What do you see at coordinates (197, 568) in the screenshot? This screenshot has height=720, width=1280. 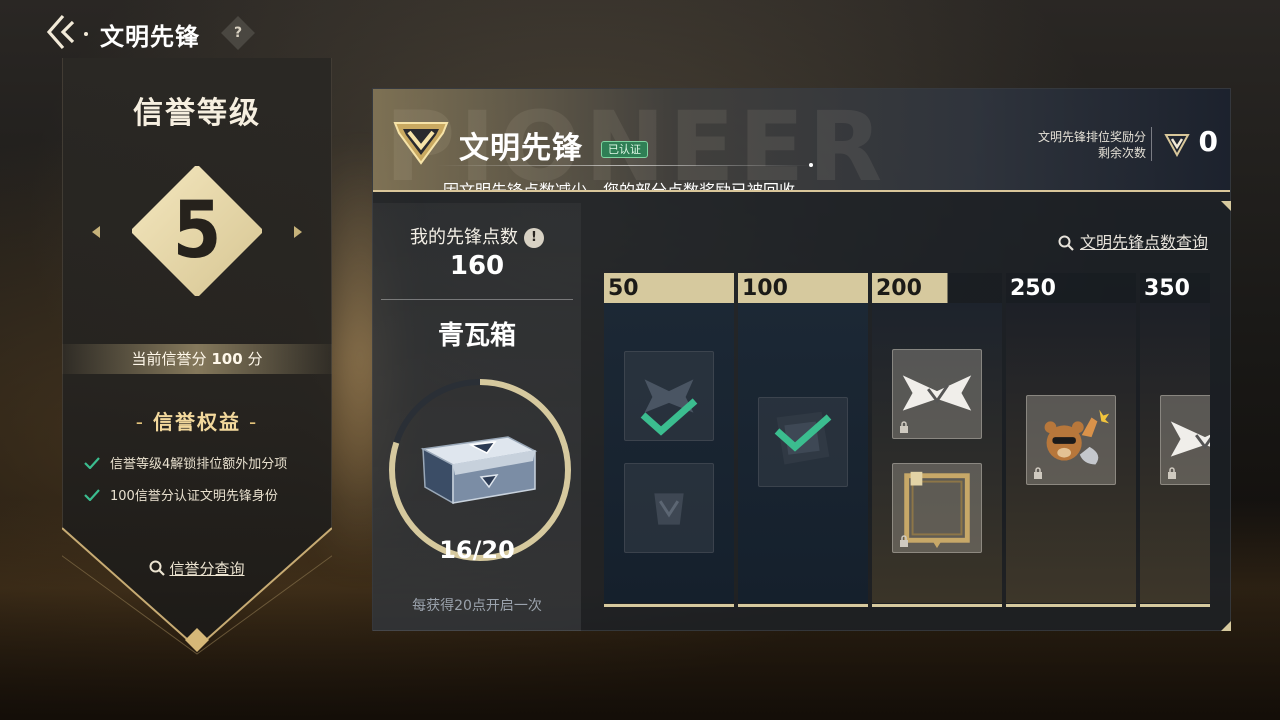 I see `credit-query-link: 信誉分查询` at bounding box center [197, 568].